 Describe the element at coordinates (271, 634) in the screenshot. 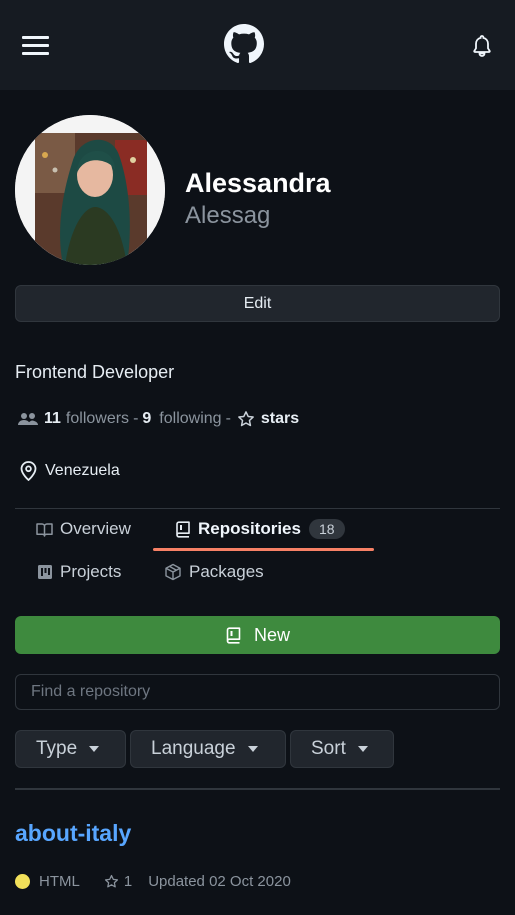

I see `new-repository-label: New` at that location.